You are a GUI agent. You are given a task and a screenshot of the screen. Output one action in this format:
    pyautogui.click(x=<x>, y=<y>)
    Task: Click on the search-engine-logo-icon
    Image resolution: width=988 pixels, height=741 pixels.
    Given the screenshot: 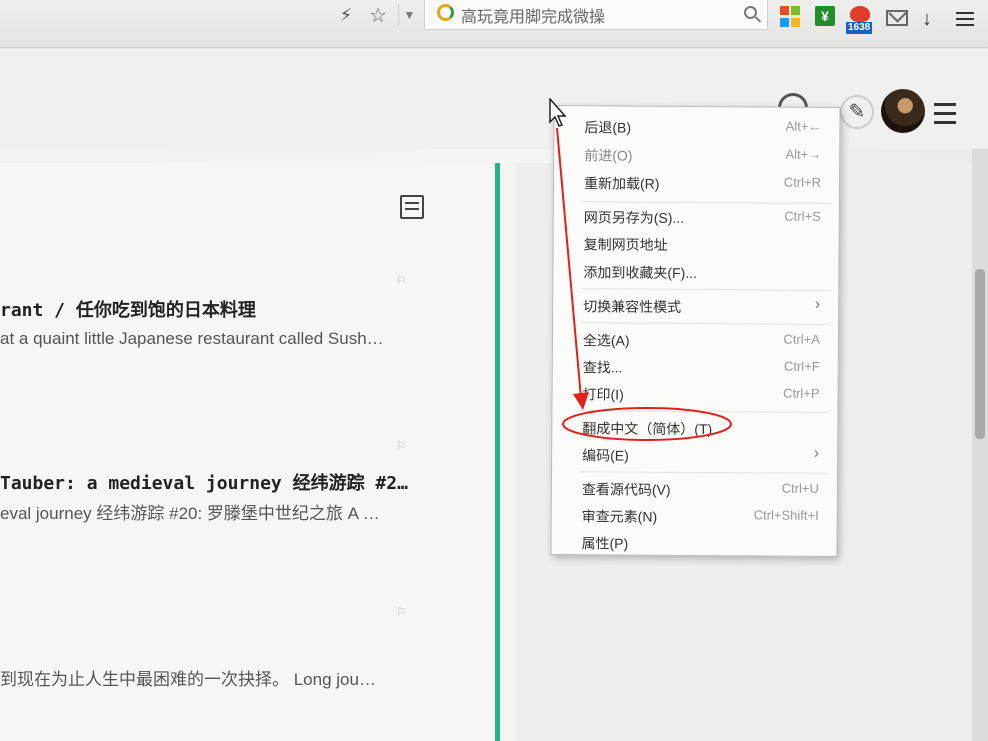 What is the action you would take?
    pyautogui.click(x=445, y=12)
    